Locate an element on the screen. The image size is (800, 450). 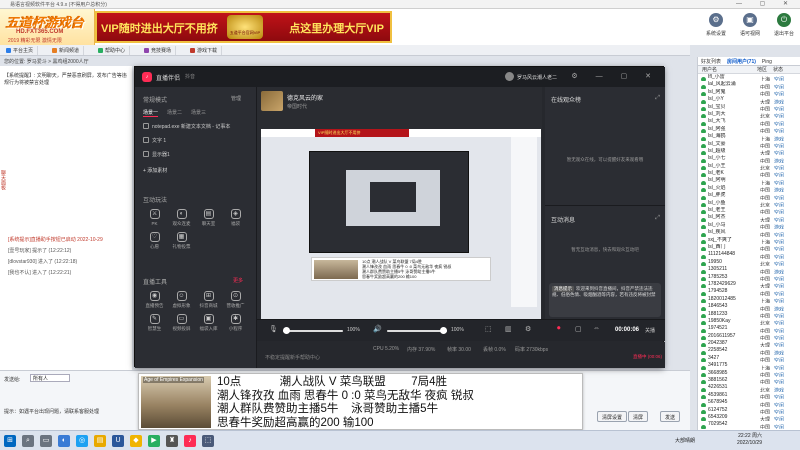
user-row: lsl_阿强中国 空闲 is located at coordinates (749, 130).